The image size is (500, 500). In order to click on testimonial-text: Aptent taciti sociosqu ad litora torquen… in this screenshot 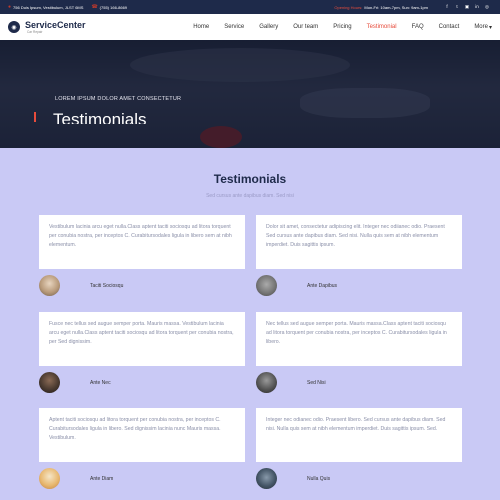, I will do `click(135, 429)`.